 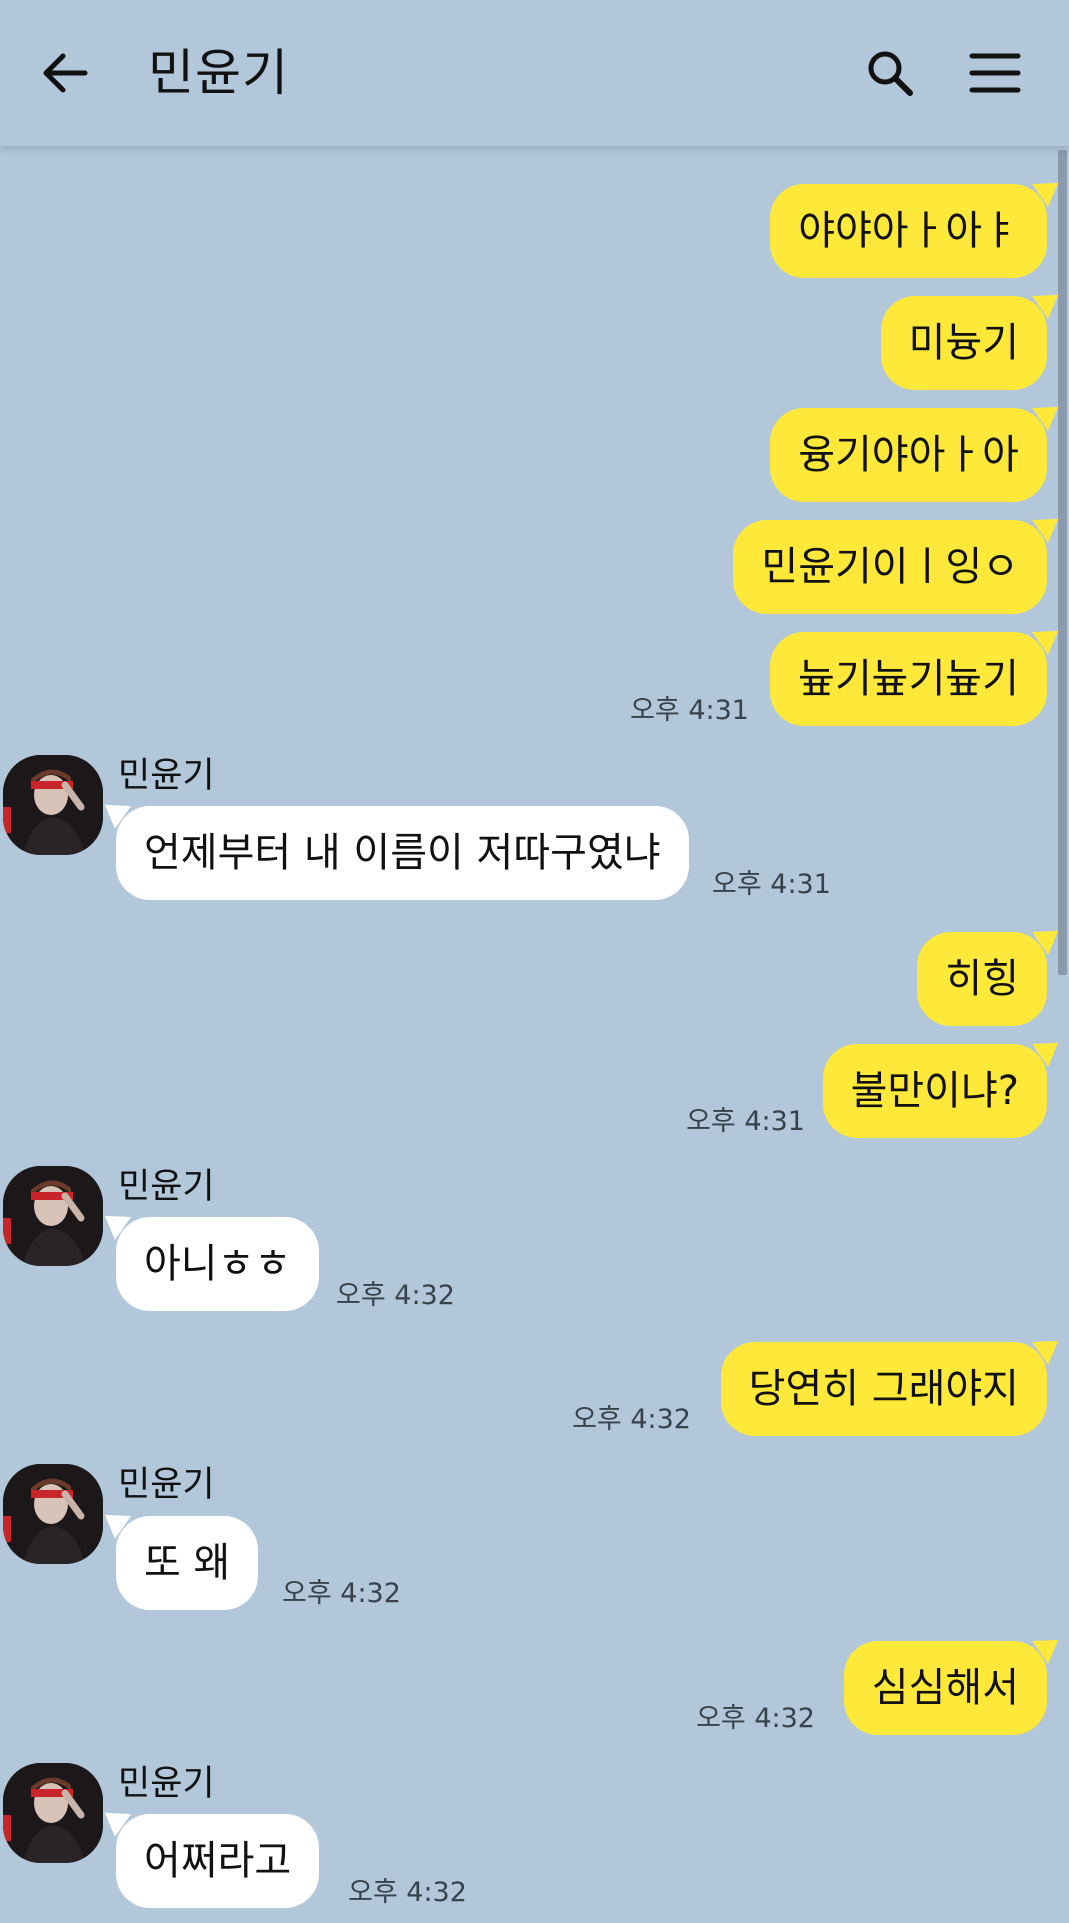 I want to click on arrow-left-icon, so click(x=65, y=73).